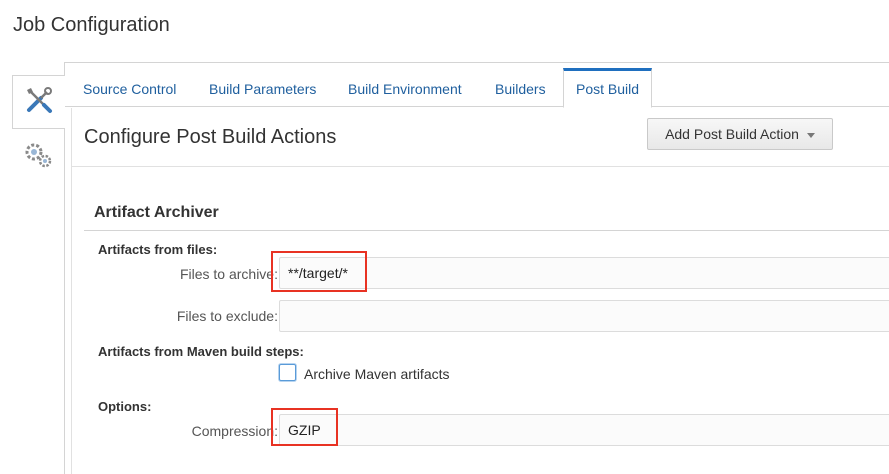  What do you see at coordinates (377, 374) in the screenshot?
I see `archive-maven-artifacts-label: Archive Maven artifacts` at bounding box center [377, 374].